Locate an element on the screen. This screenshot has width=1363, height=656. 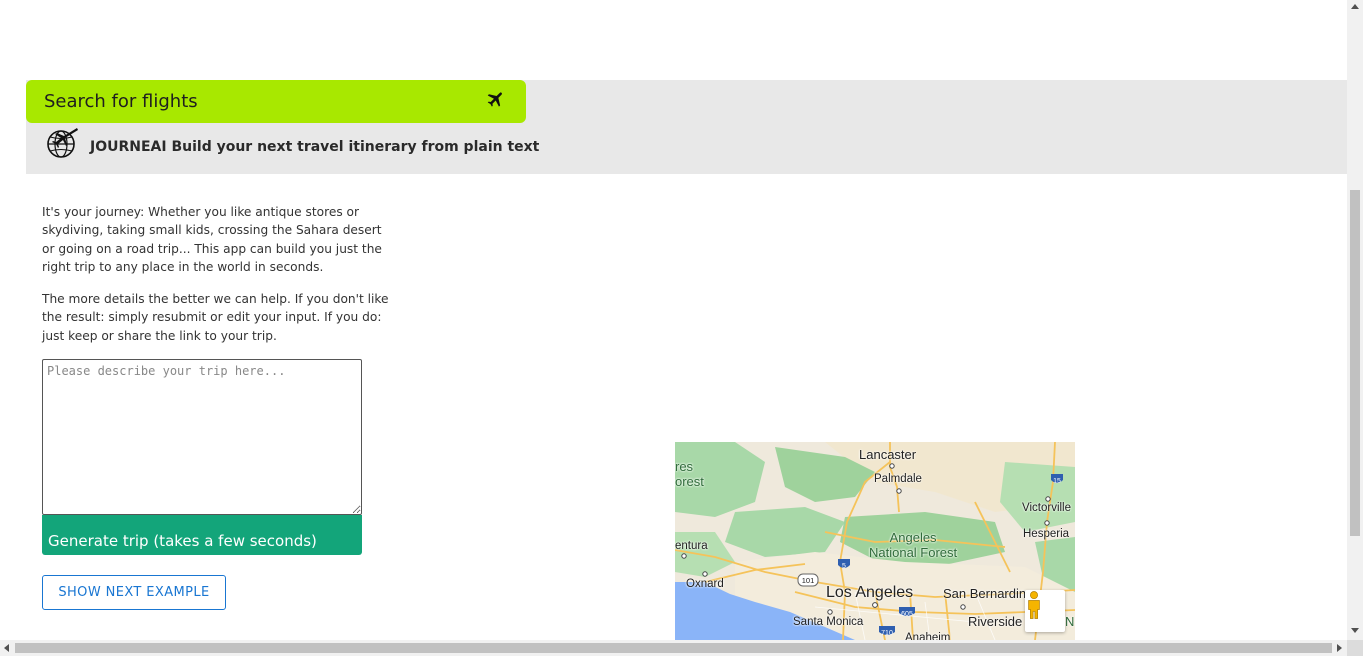
map-label-anaheim: Anaheim is located at coordinates (928, 636).